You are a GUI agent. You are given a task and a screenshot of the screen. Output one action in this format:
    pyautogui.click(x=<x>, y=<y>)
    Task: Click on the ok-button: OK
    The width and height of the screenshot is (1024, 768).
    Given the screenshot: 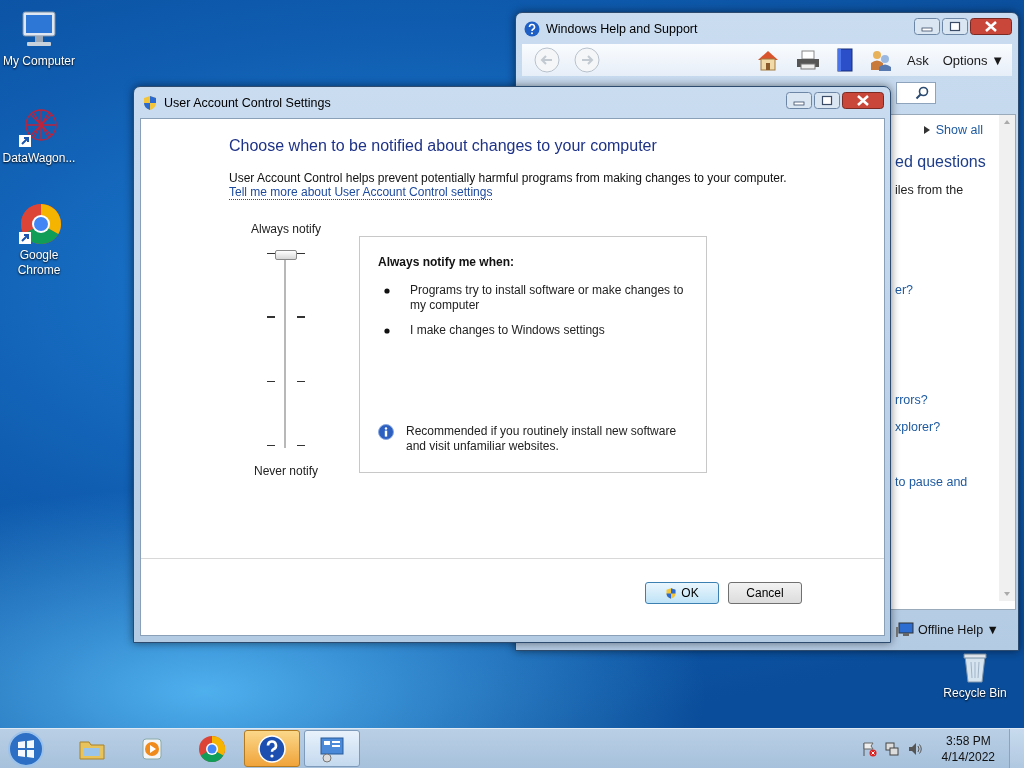 What is the action you would take?
    pyautogui.click(x=682, y=593)
    